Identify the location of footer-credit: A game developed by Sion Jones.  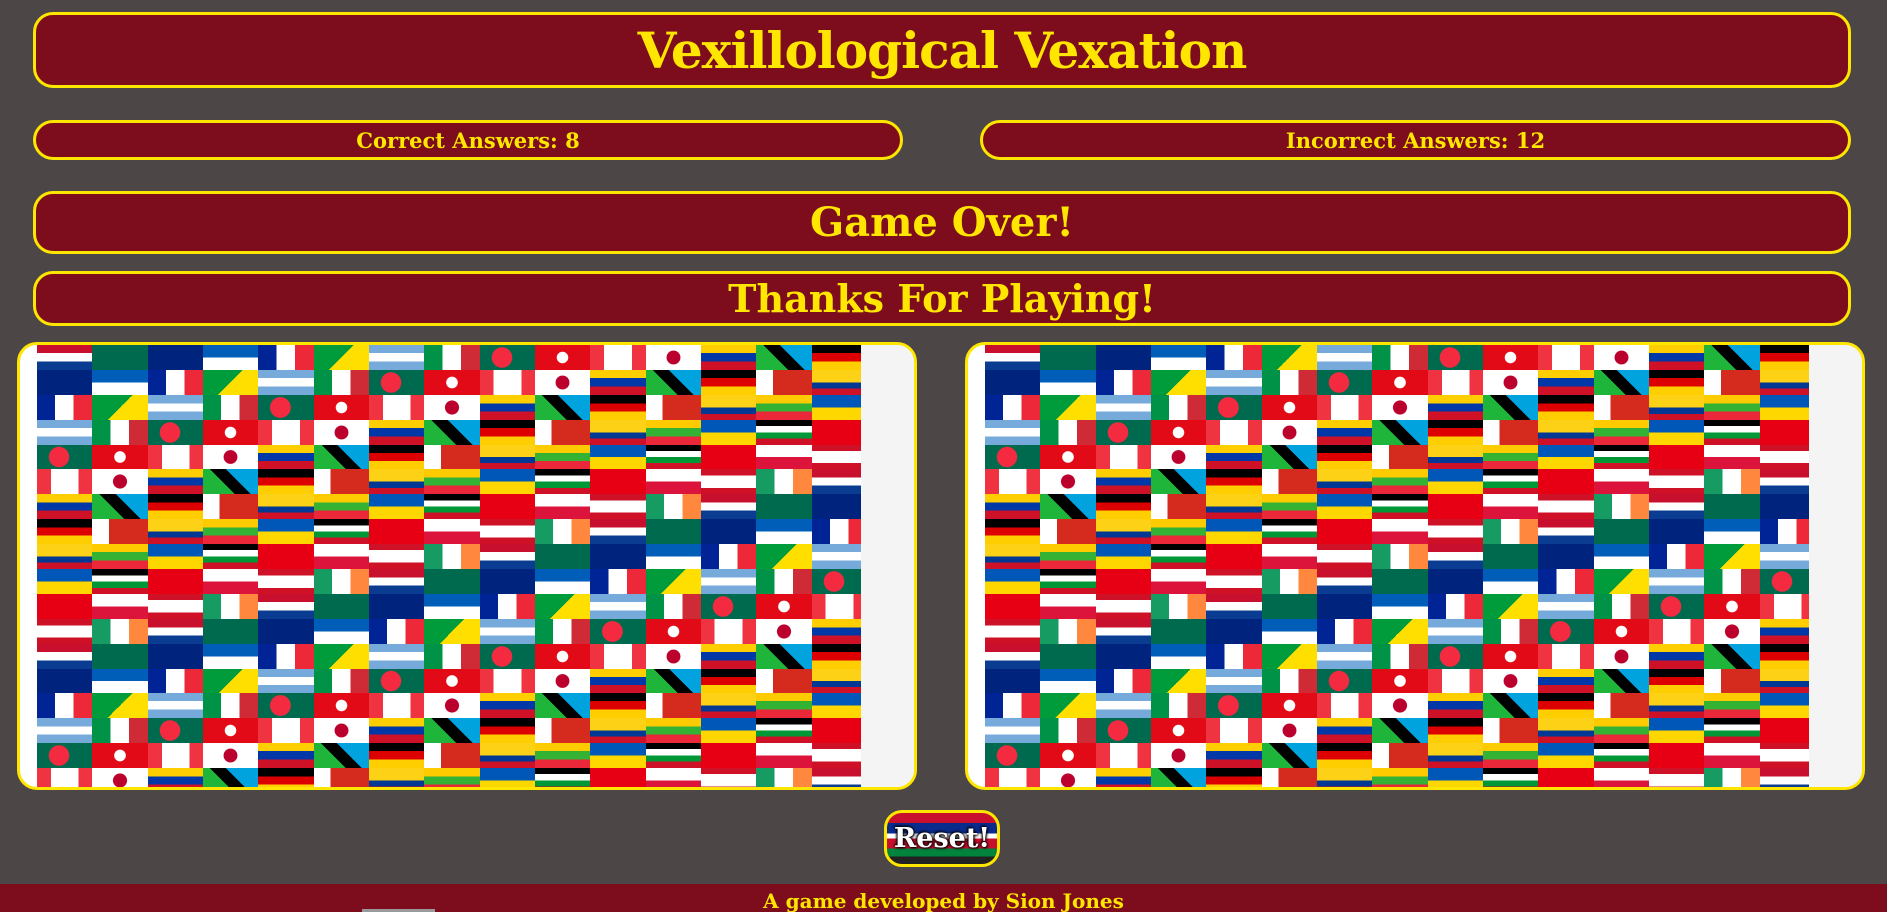
(943, 900).